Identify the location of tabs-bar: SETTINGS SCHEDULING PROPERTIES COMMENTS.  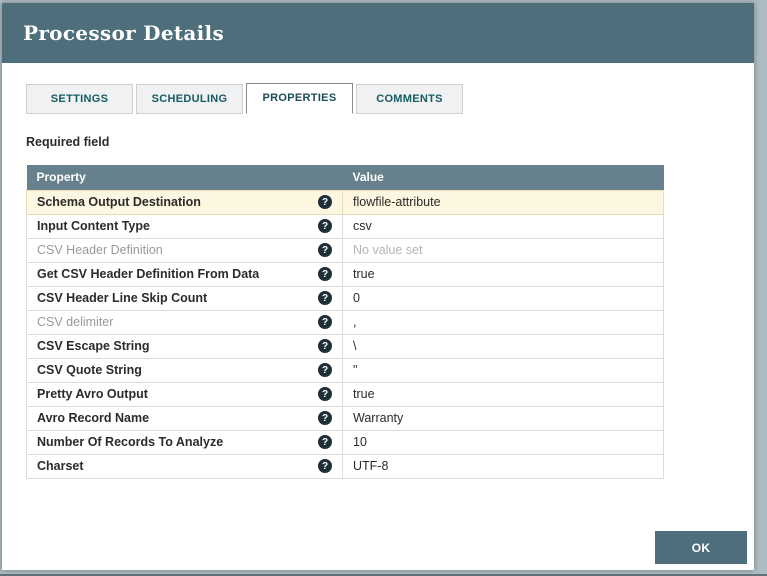
(378, 98).